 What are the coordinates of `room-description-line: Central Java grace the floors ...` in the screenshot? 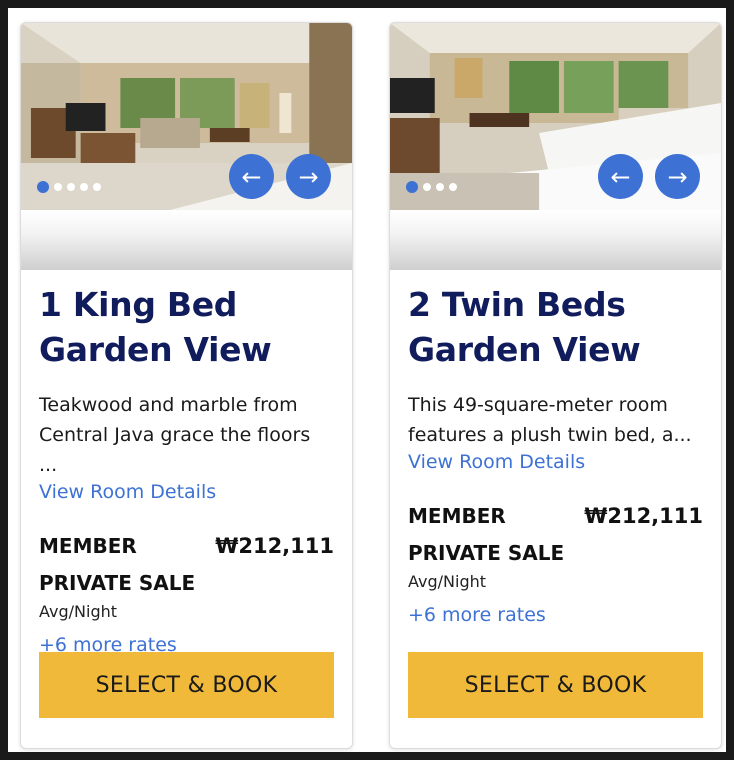 It's located at (175, 450).